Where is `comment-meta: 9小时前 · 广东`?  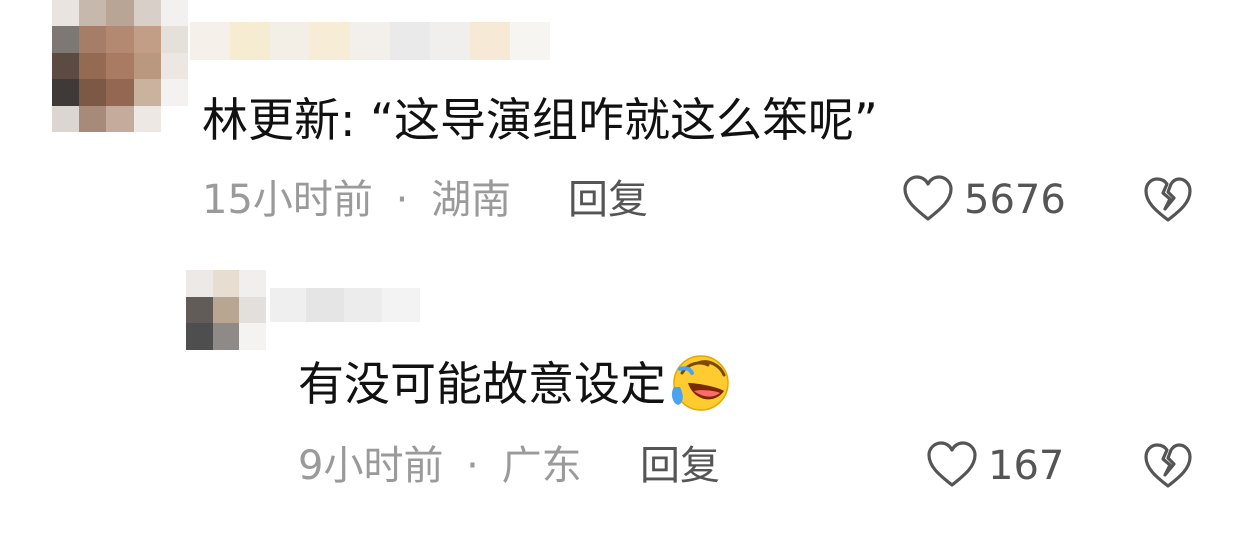 comment-meta: 9小时前 · 广东 is located at coordinates (440, 466).